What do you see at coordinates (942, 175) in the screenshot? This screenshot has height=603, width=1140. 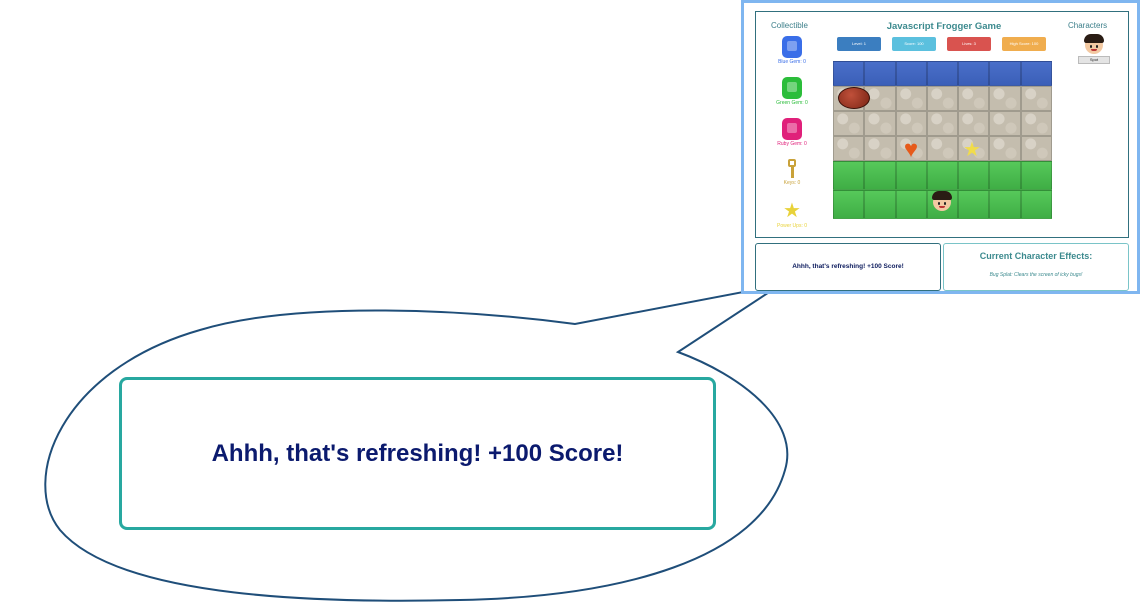 I see `grass-row` at bounding box center [942, 175].